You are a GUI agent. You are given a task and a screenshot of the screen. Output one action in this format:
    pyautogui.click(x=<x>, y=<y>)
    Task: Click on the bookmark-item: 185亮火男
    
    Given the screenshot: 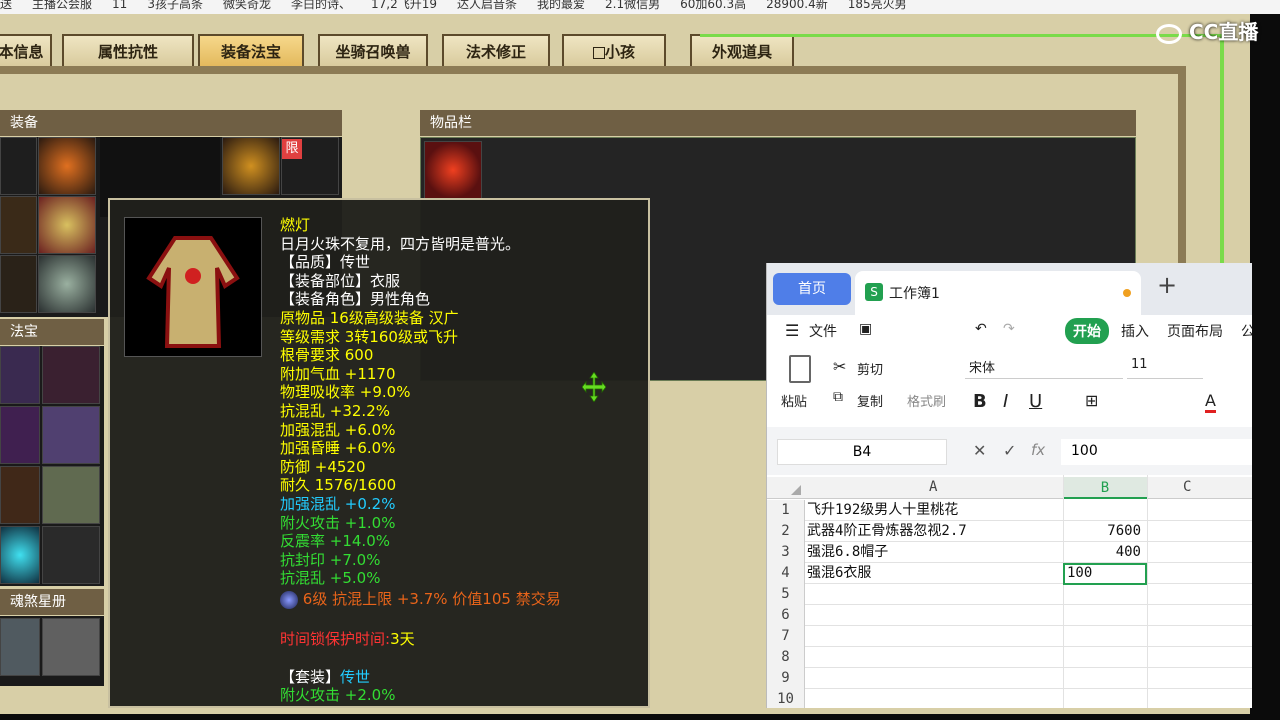 What is the action you would take?
    pyautogui.click(x=877, y=5)
    